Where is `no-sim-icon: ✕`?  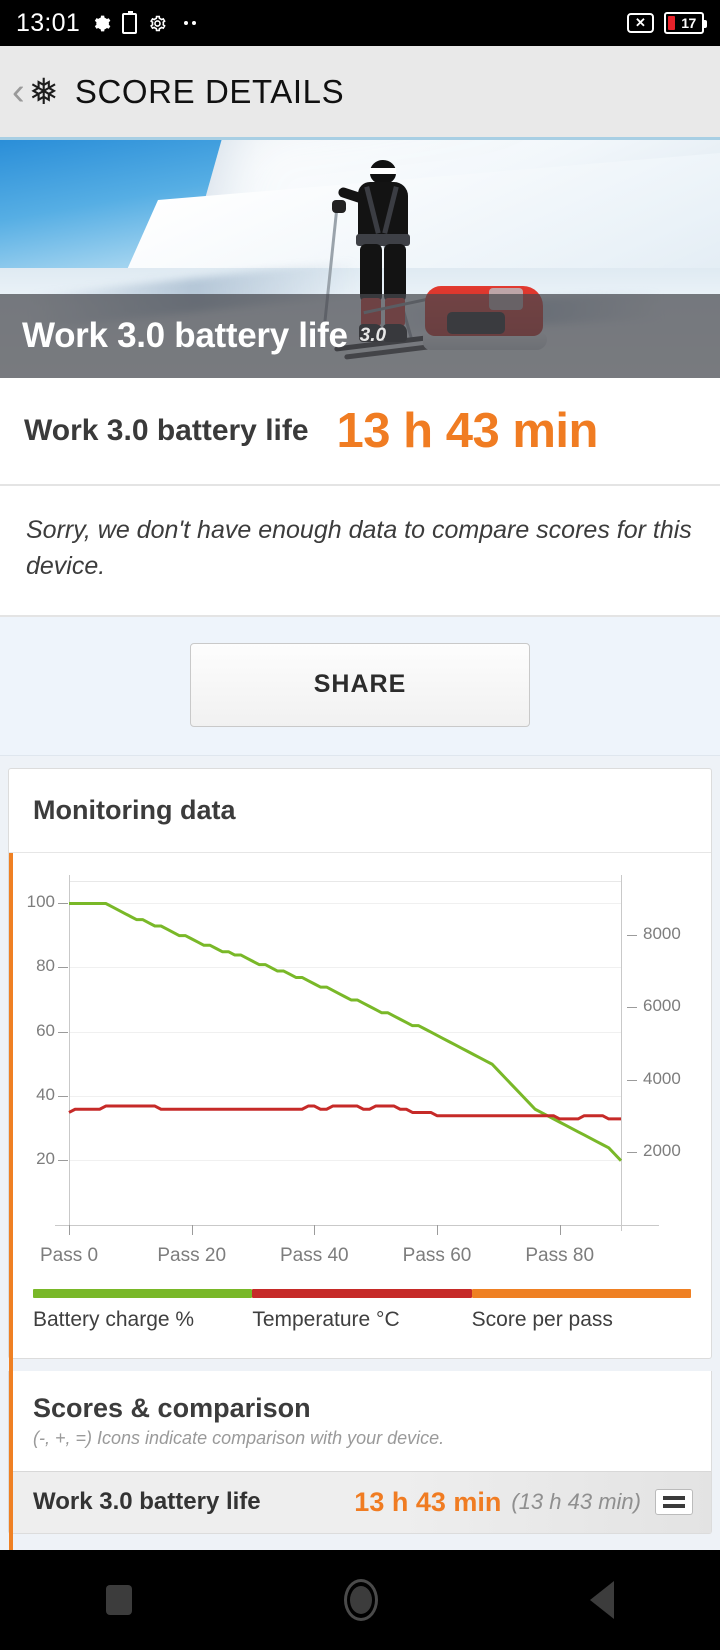
no-sim-icon: ✕ is located at coordinates (640, 23).